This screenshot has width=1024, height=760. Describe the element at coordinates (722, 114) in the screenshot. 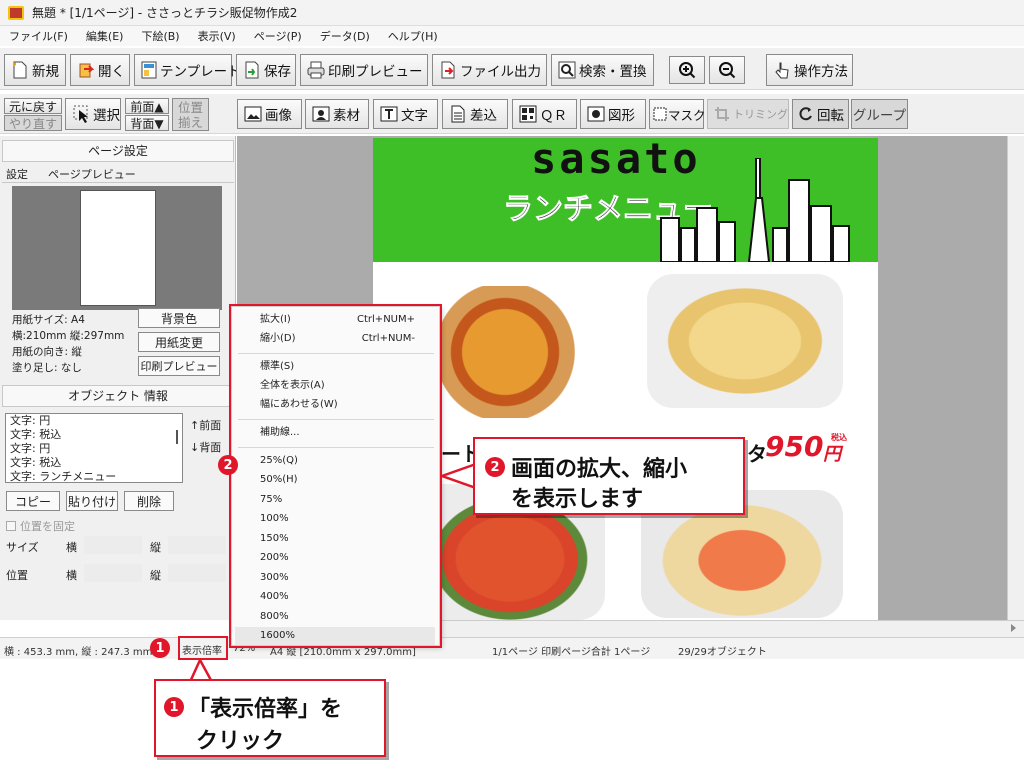

I see `crop-icon` at that location.